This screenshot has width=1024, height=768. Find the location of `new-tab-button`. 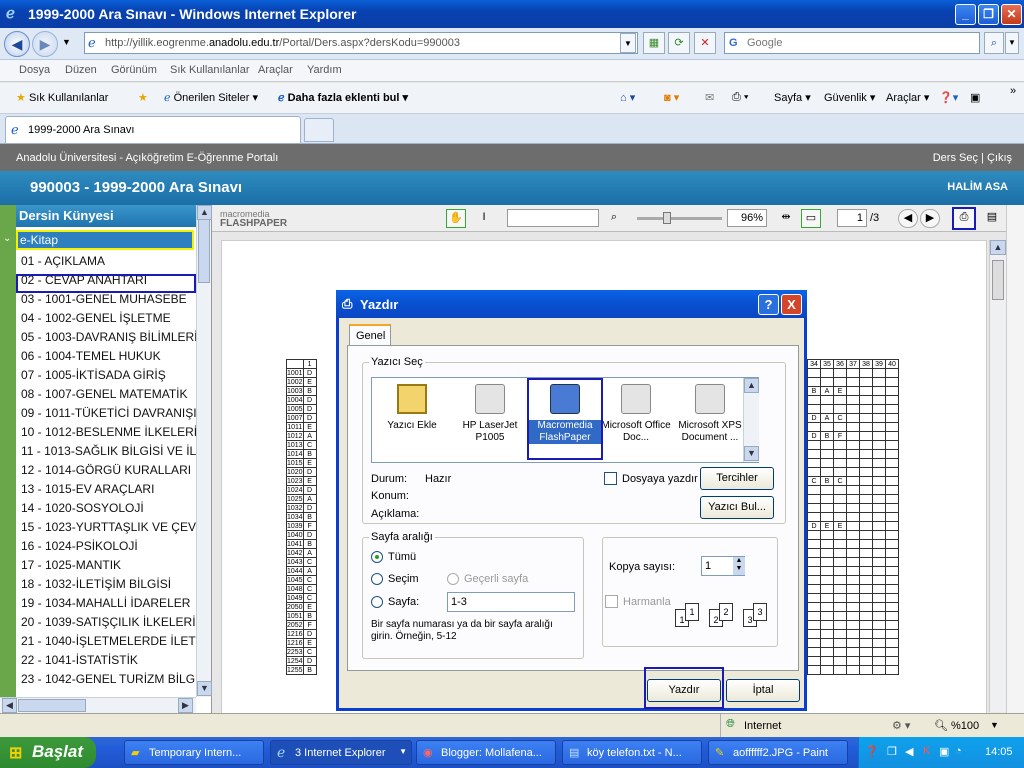

new-tab-button is located at coordinates (319, 130).